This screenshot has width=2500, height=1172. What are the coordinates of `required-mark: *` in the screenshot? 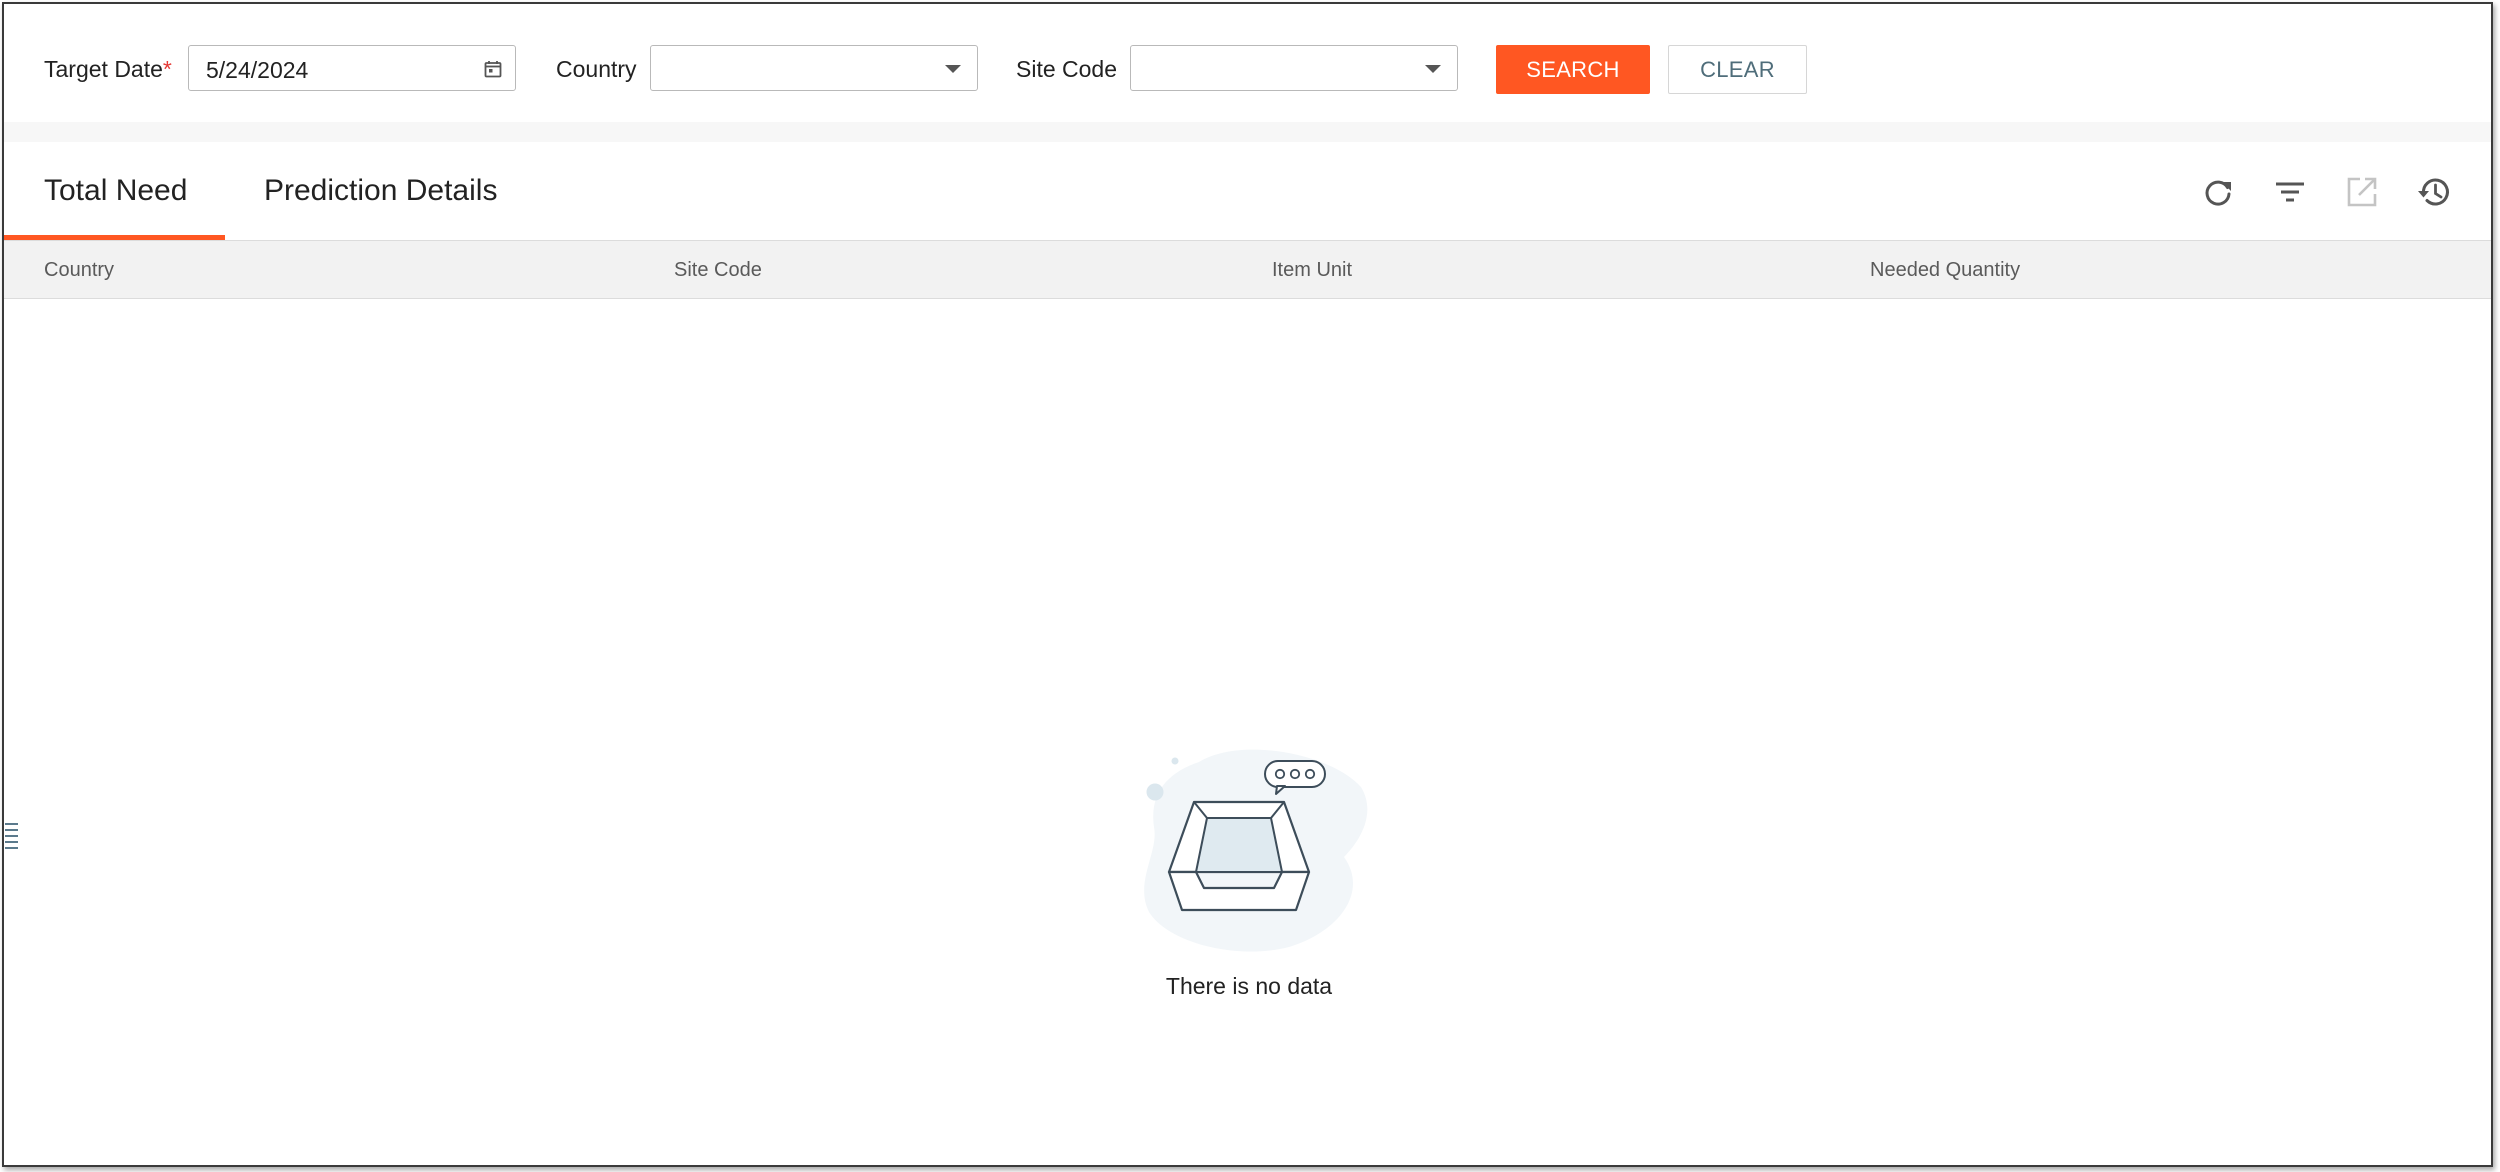 It's located at (167, 69).